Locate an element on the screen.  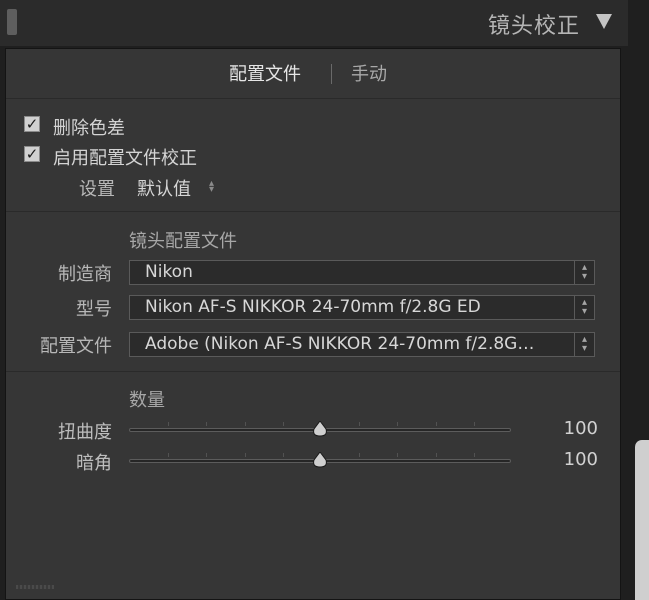
enable-profile-checkbox: ✓ is located at coordinates (32, 154).